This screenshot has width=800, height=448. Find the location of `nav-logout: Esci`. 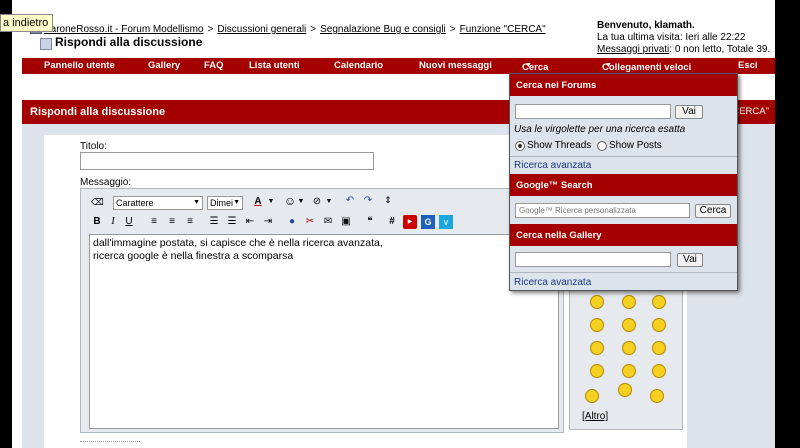

nav-logout: Esci is located at coordinates (748, 65).